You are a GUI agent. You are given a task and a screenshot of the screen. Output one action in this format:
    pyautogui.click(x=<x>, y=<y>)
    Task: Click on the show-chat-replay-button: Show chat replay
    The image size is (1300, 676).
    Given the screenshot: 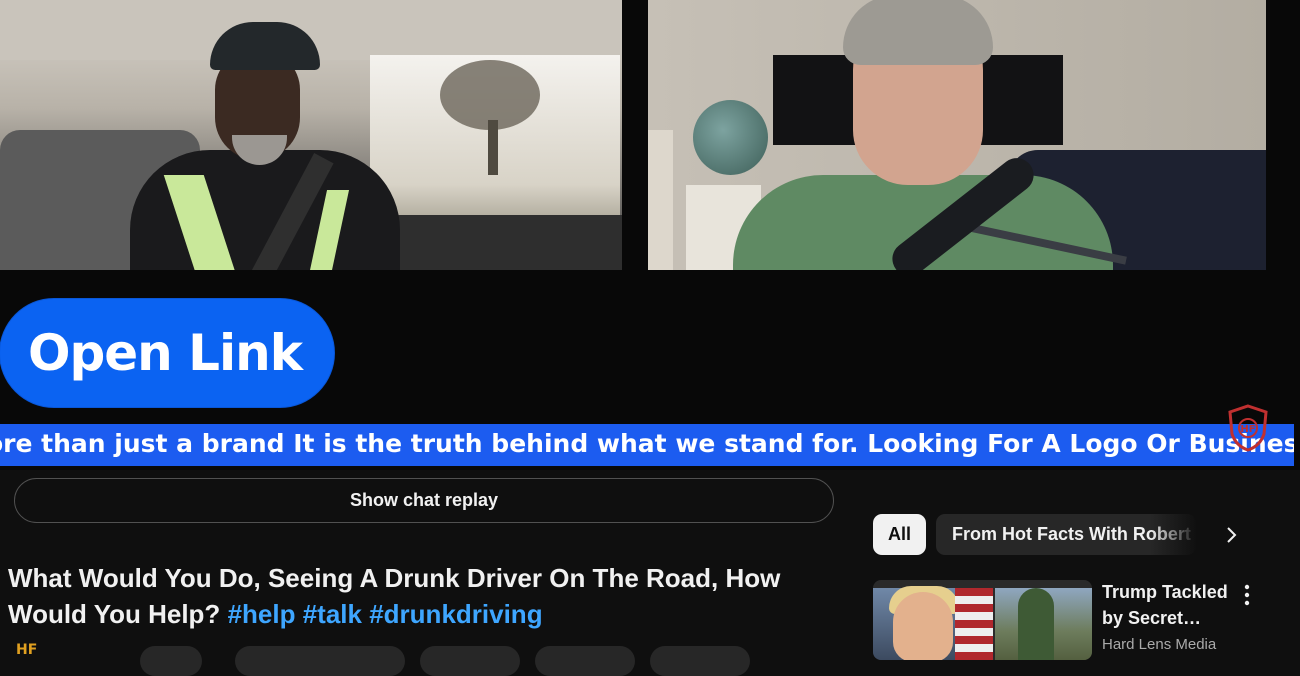 What is the action you would take?
    pyautogui.click(x=424, y=500)
    